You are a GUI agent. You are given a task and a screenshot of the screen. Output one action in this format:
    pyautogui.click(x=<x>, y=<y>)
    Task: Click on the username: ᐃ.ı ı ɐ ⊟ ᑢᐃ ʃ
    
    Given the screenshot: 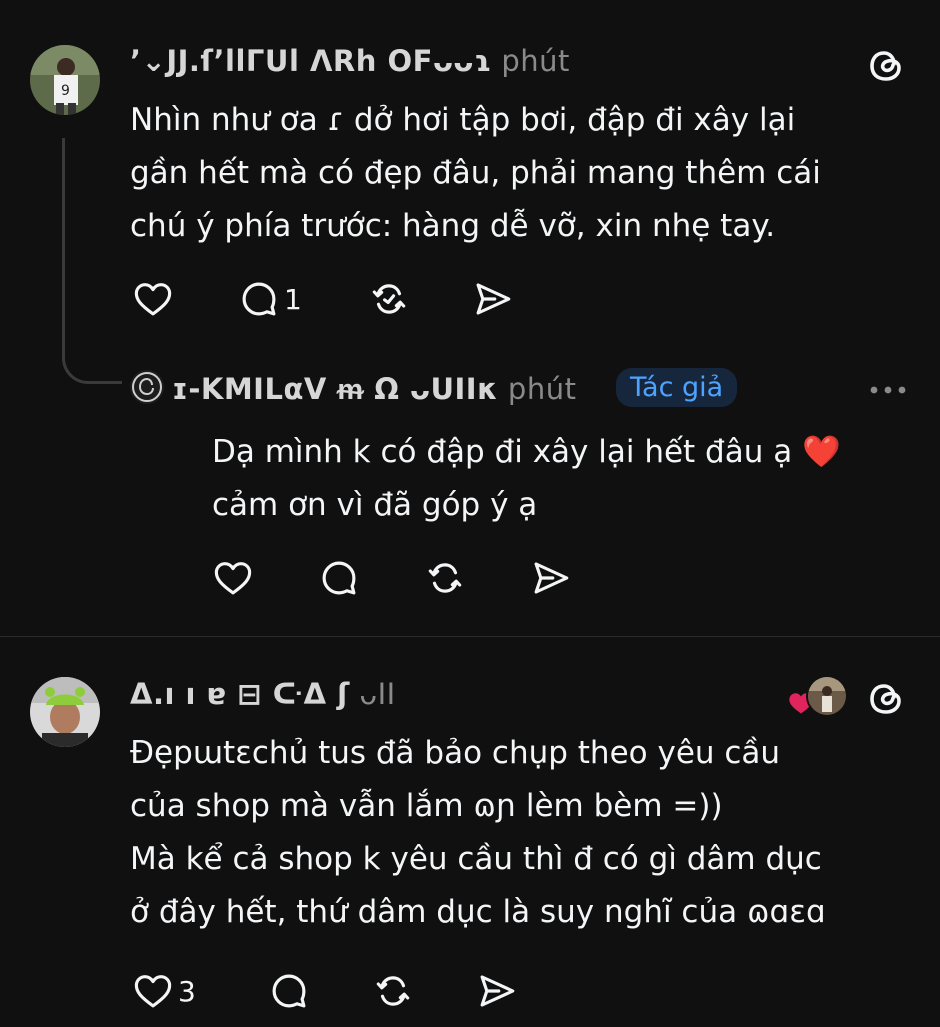 What is the action you would take?
    pyautogui.click(x=240, y=694)
    